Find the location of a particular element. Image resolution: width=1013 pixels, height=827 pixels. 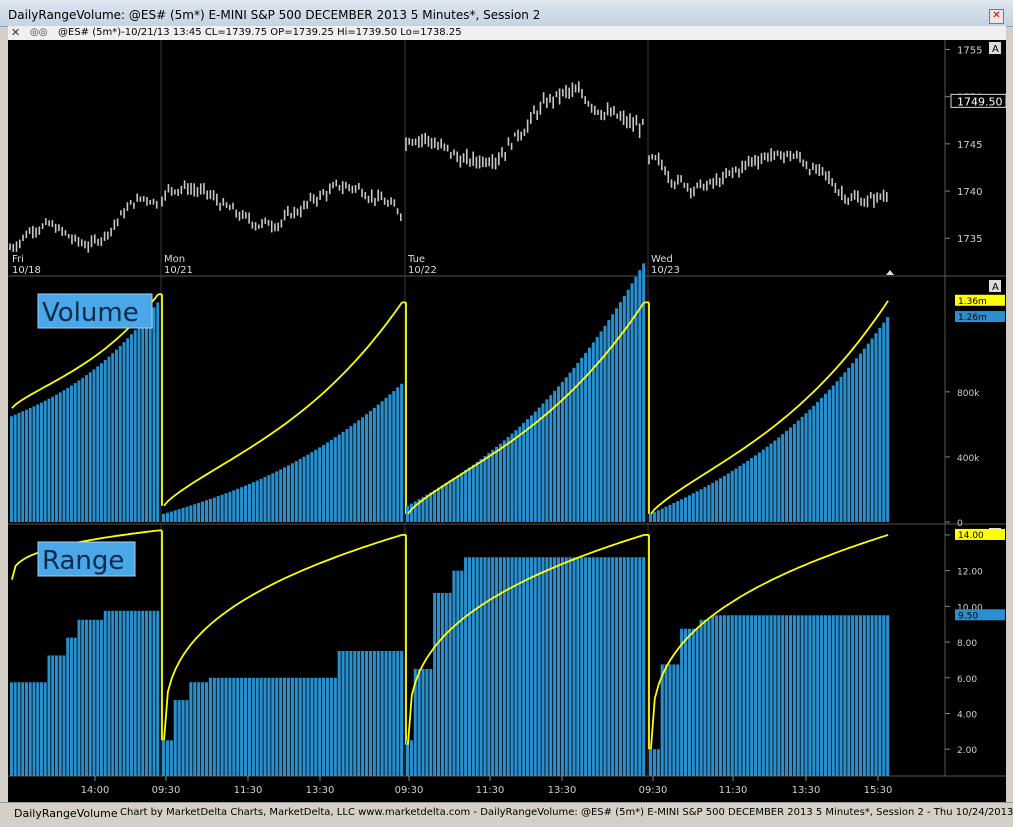

close-icon: ✕ is located at coordinates (996, 15).